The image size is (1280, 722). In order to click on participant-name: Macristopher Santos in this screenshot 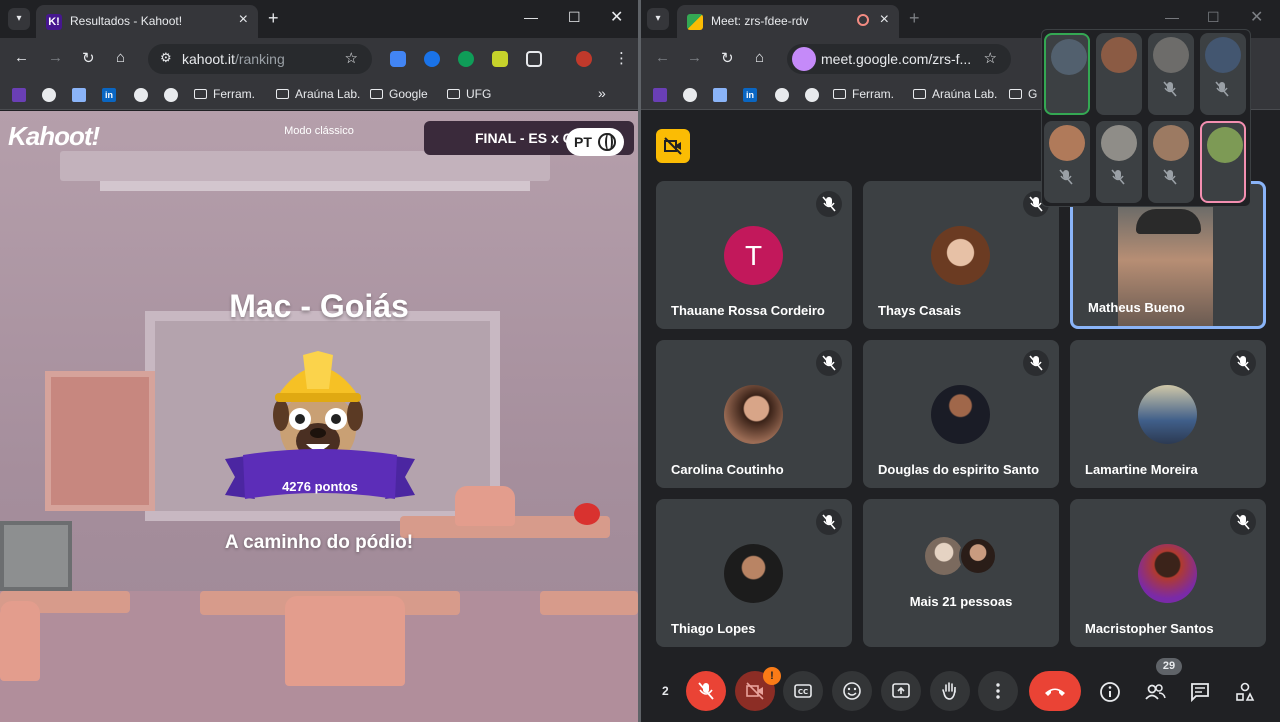, I will do `click(1149, 628)`.